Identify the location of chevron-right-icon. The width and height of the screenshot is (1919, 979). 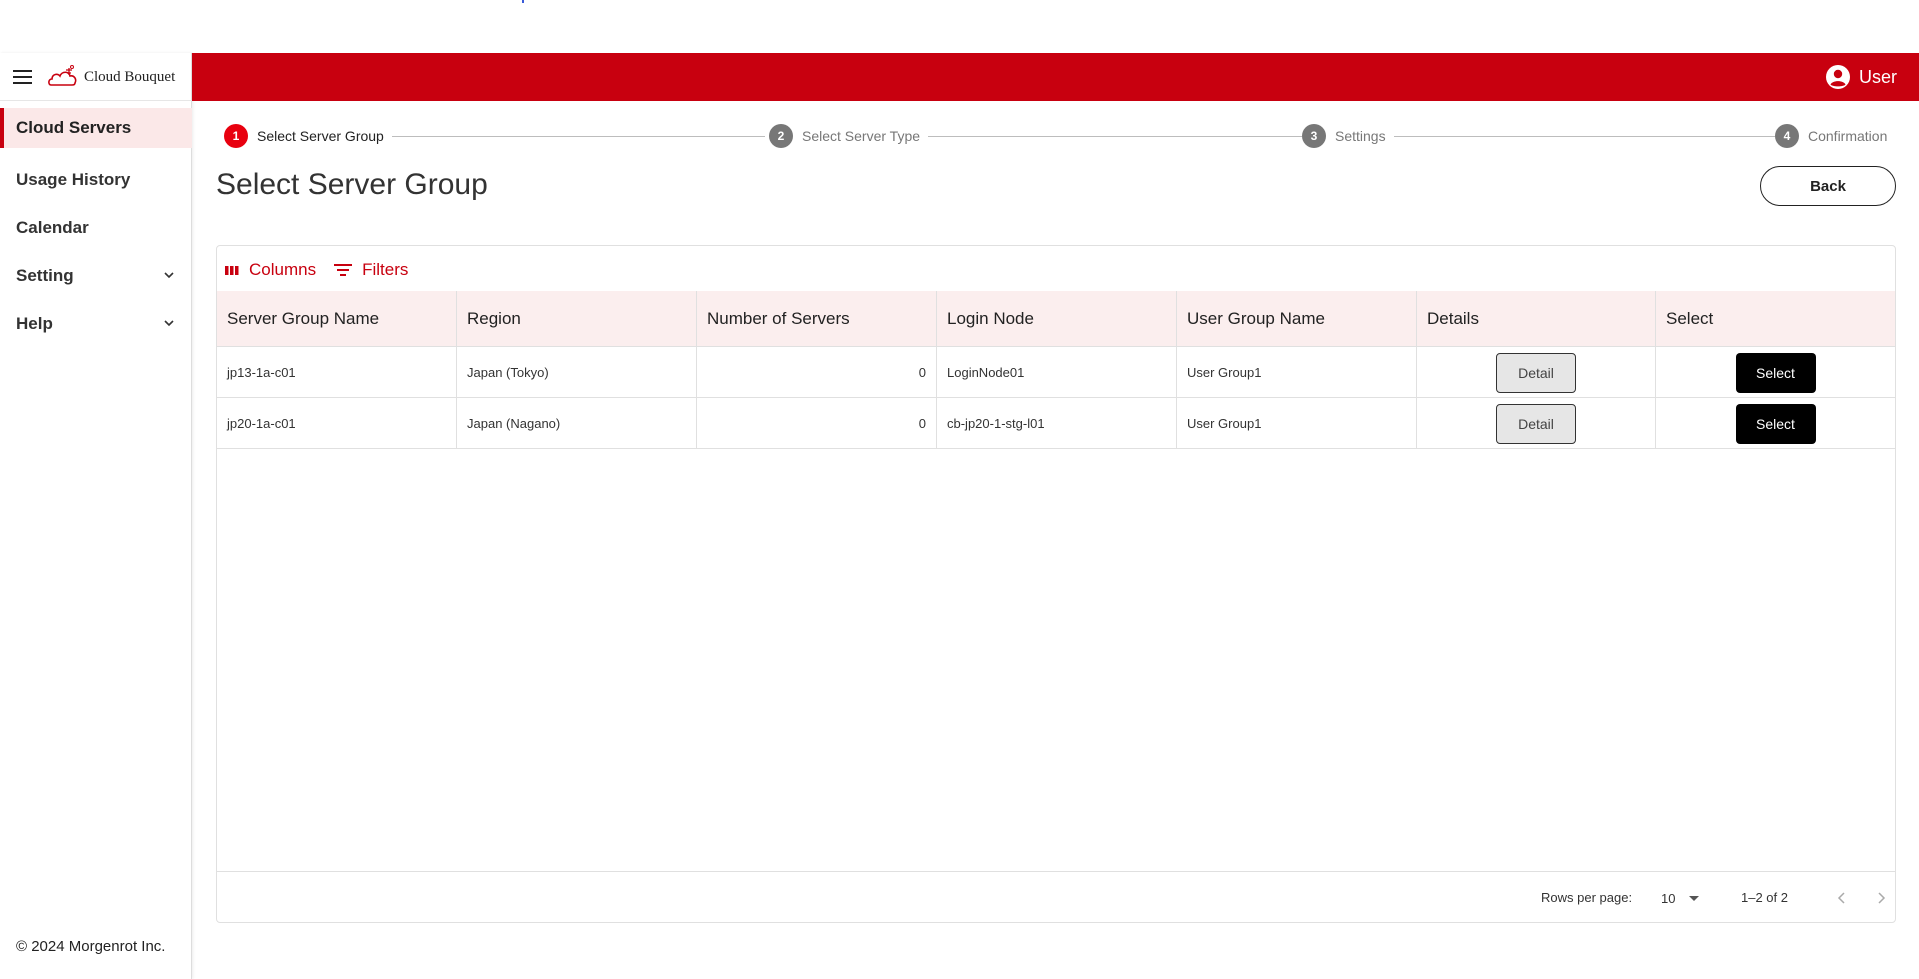
(1882, 898).